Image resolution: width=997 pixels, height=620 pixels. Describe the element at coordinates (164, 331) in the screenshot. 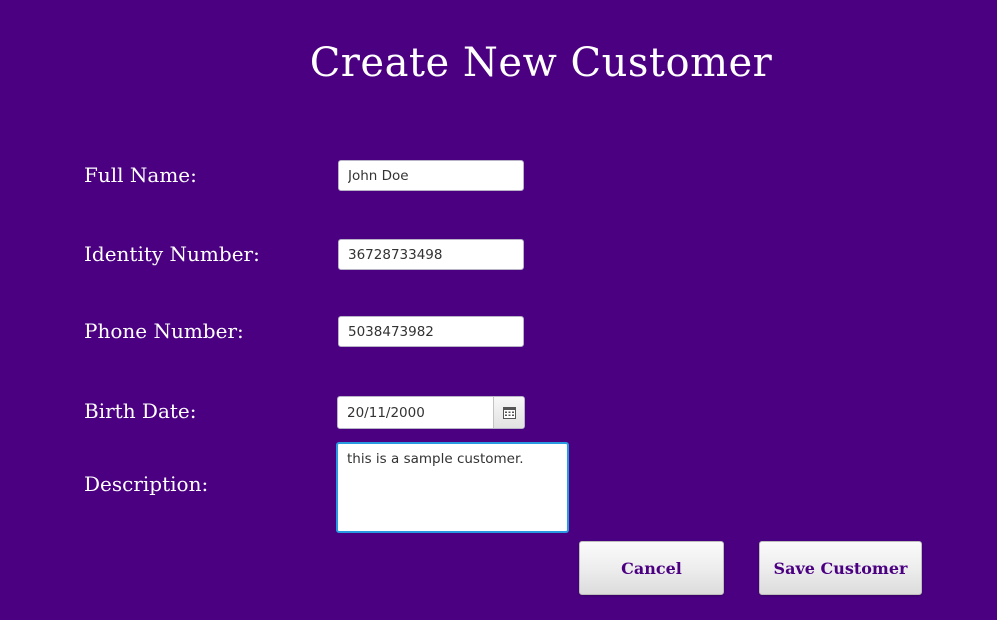

I see `phone-number-label: Phone Number:` at that location.